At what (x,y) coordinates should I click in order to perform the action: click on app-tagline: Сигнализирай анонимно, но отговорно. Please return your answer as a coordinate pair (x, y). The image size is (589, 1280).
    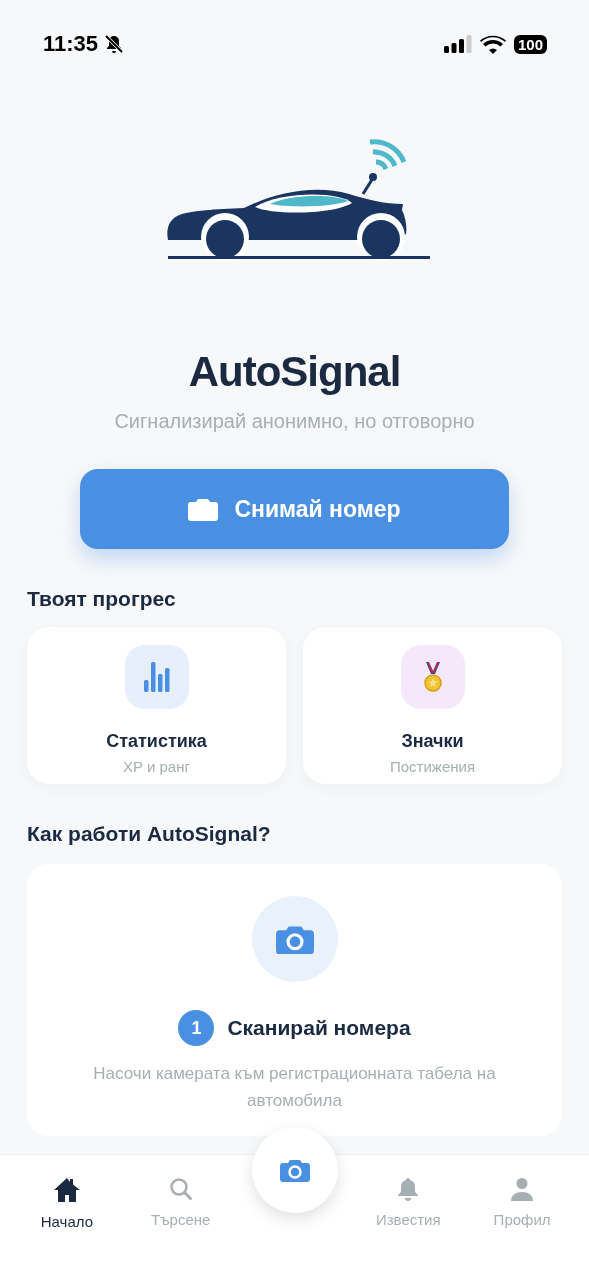
    Looking at the image, I should click on (294, 421).